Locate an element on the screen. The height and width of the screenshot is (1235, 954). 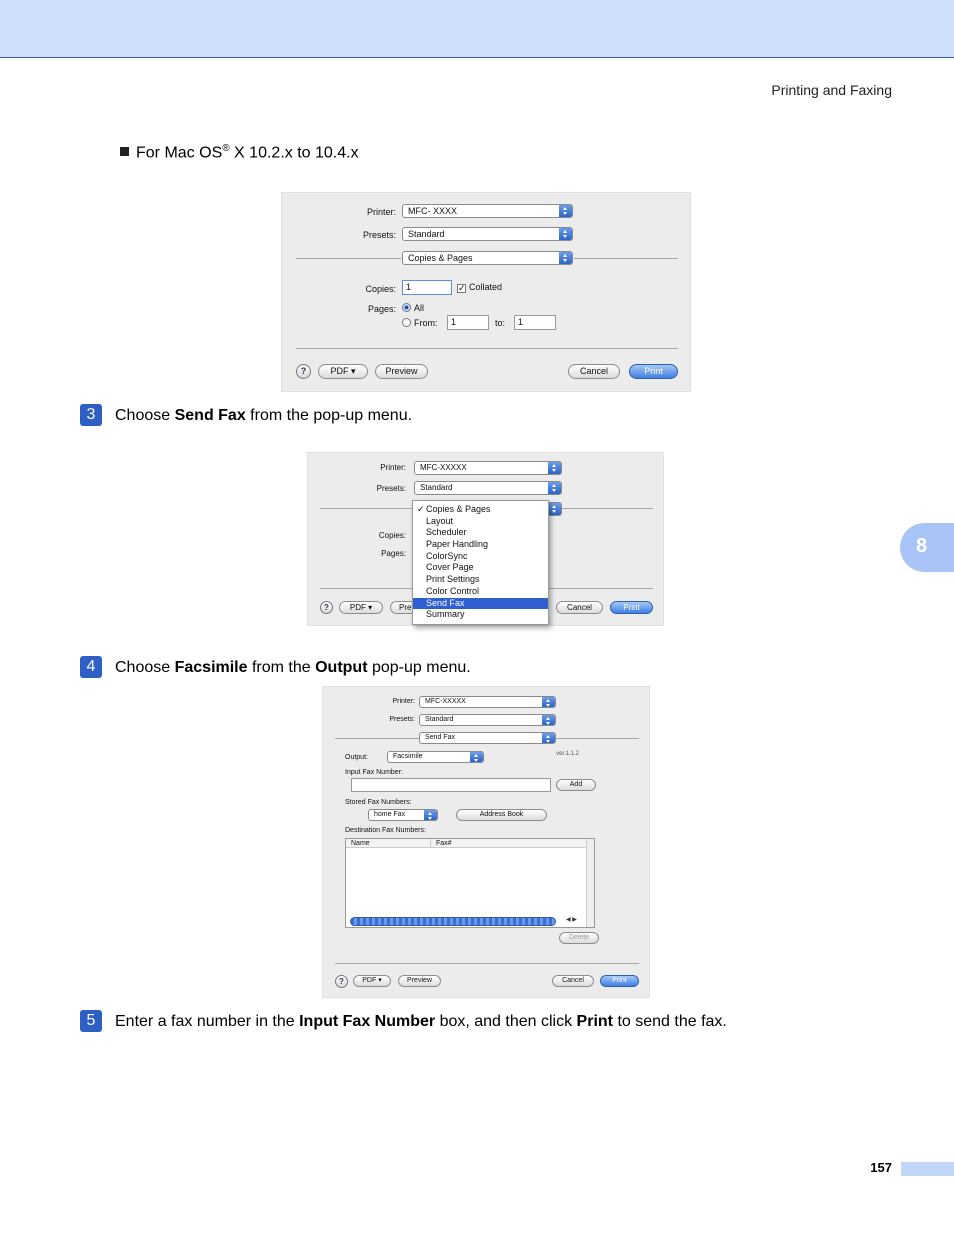
scroll-arrows-icon: ◀ ▶ is located at coordinates (571, 919).